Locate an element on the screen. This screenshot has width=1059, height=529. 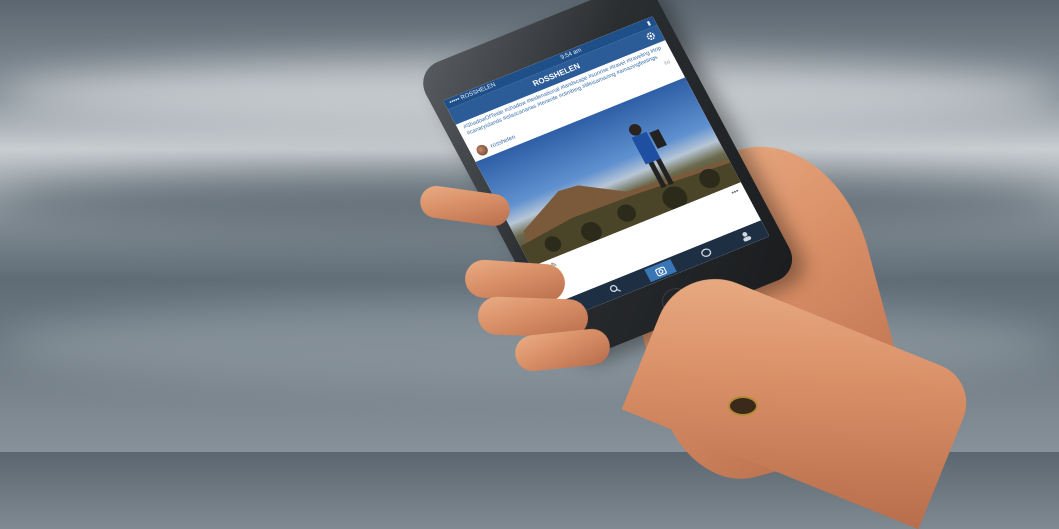
gear-icon is located at coordinates (651, 36).